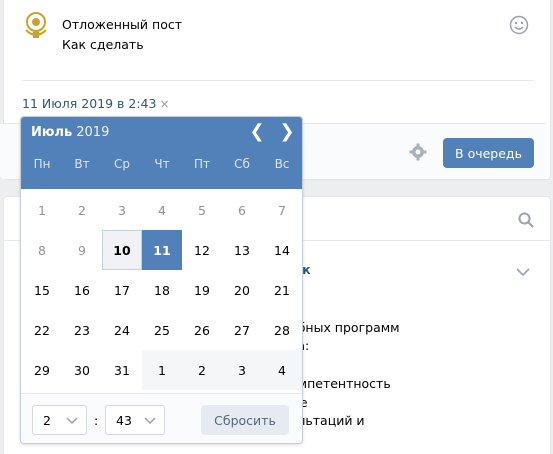  I want to click on calendar-day: 14, so click(282, 250).